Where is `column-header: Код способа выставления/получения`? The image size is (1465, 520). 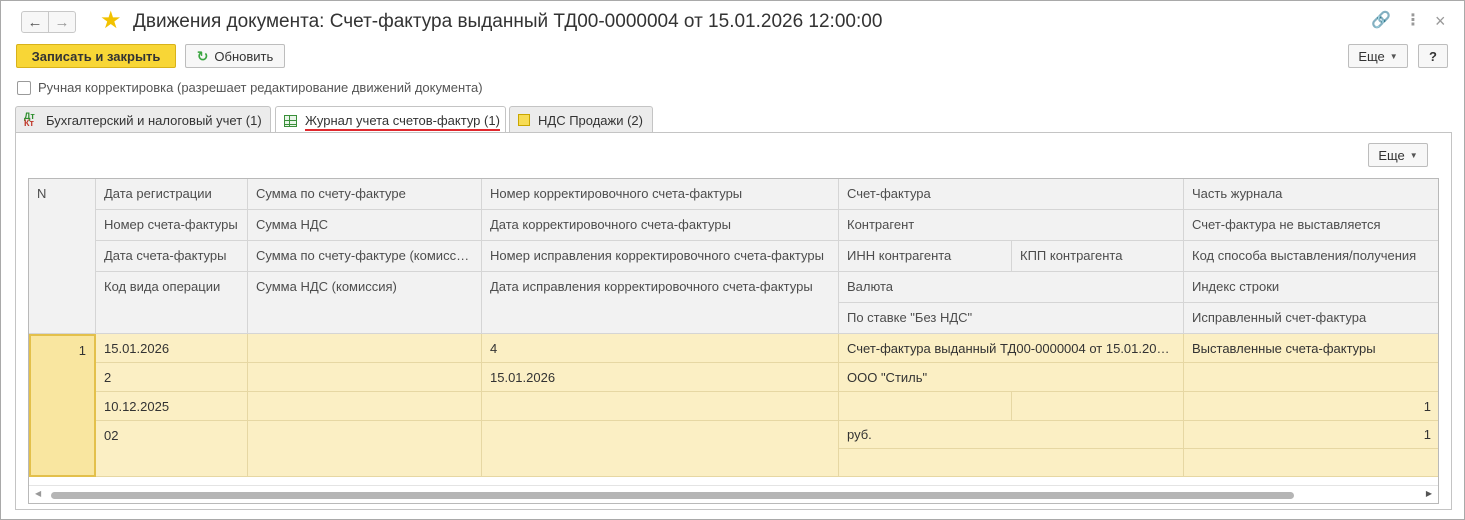
column-header: Код способа выставления/получения is located at coordinates (1311, 256).